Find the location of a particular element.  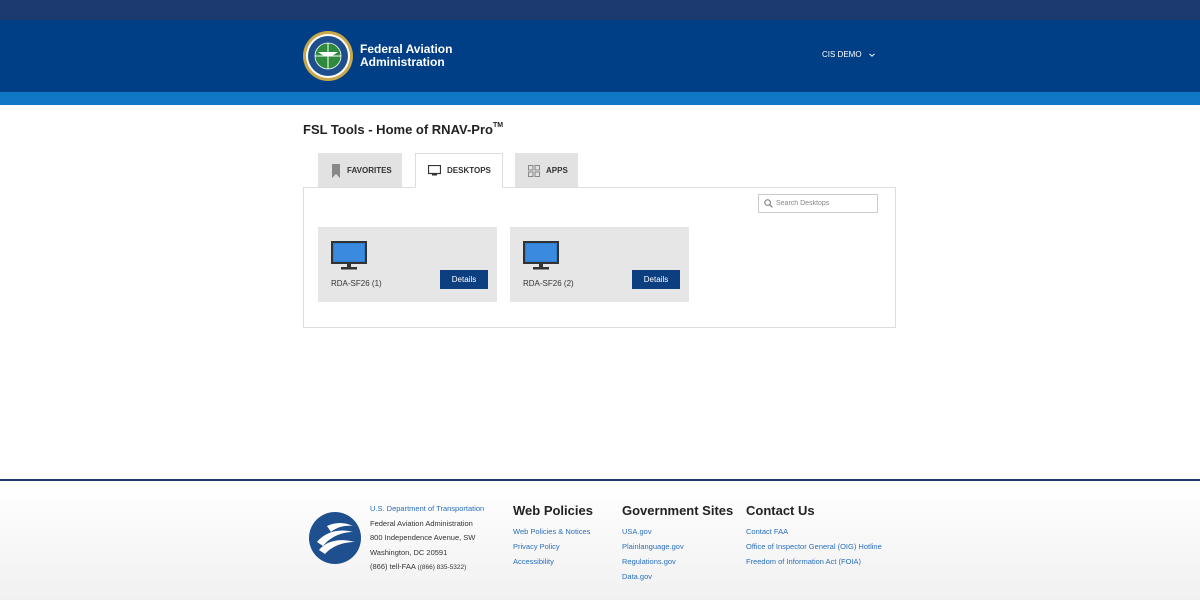

phone-main: (866) tell-FAA is located at coordinates (393, 566).